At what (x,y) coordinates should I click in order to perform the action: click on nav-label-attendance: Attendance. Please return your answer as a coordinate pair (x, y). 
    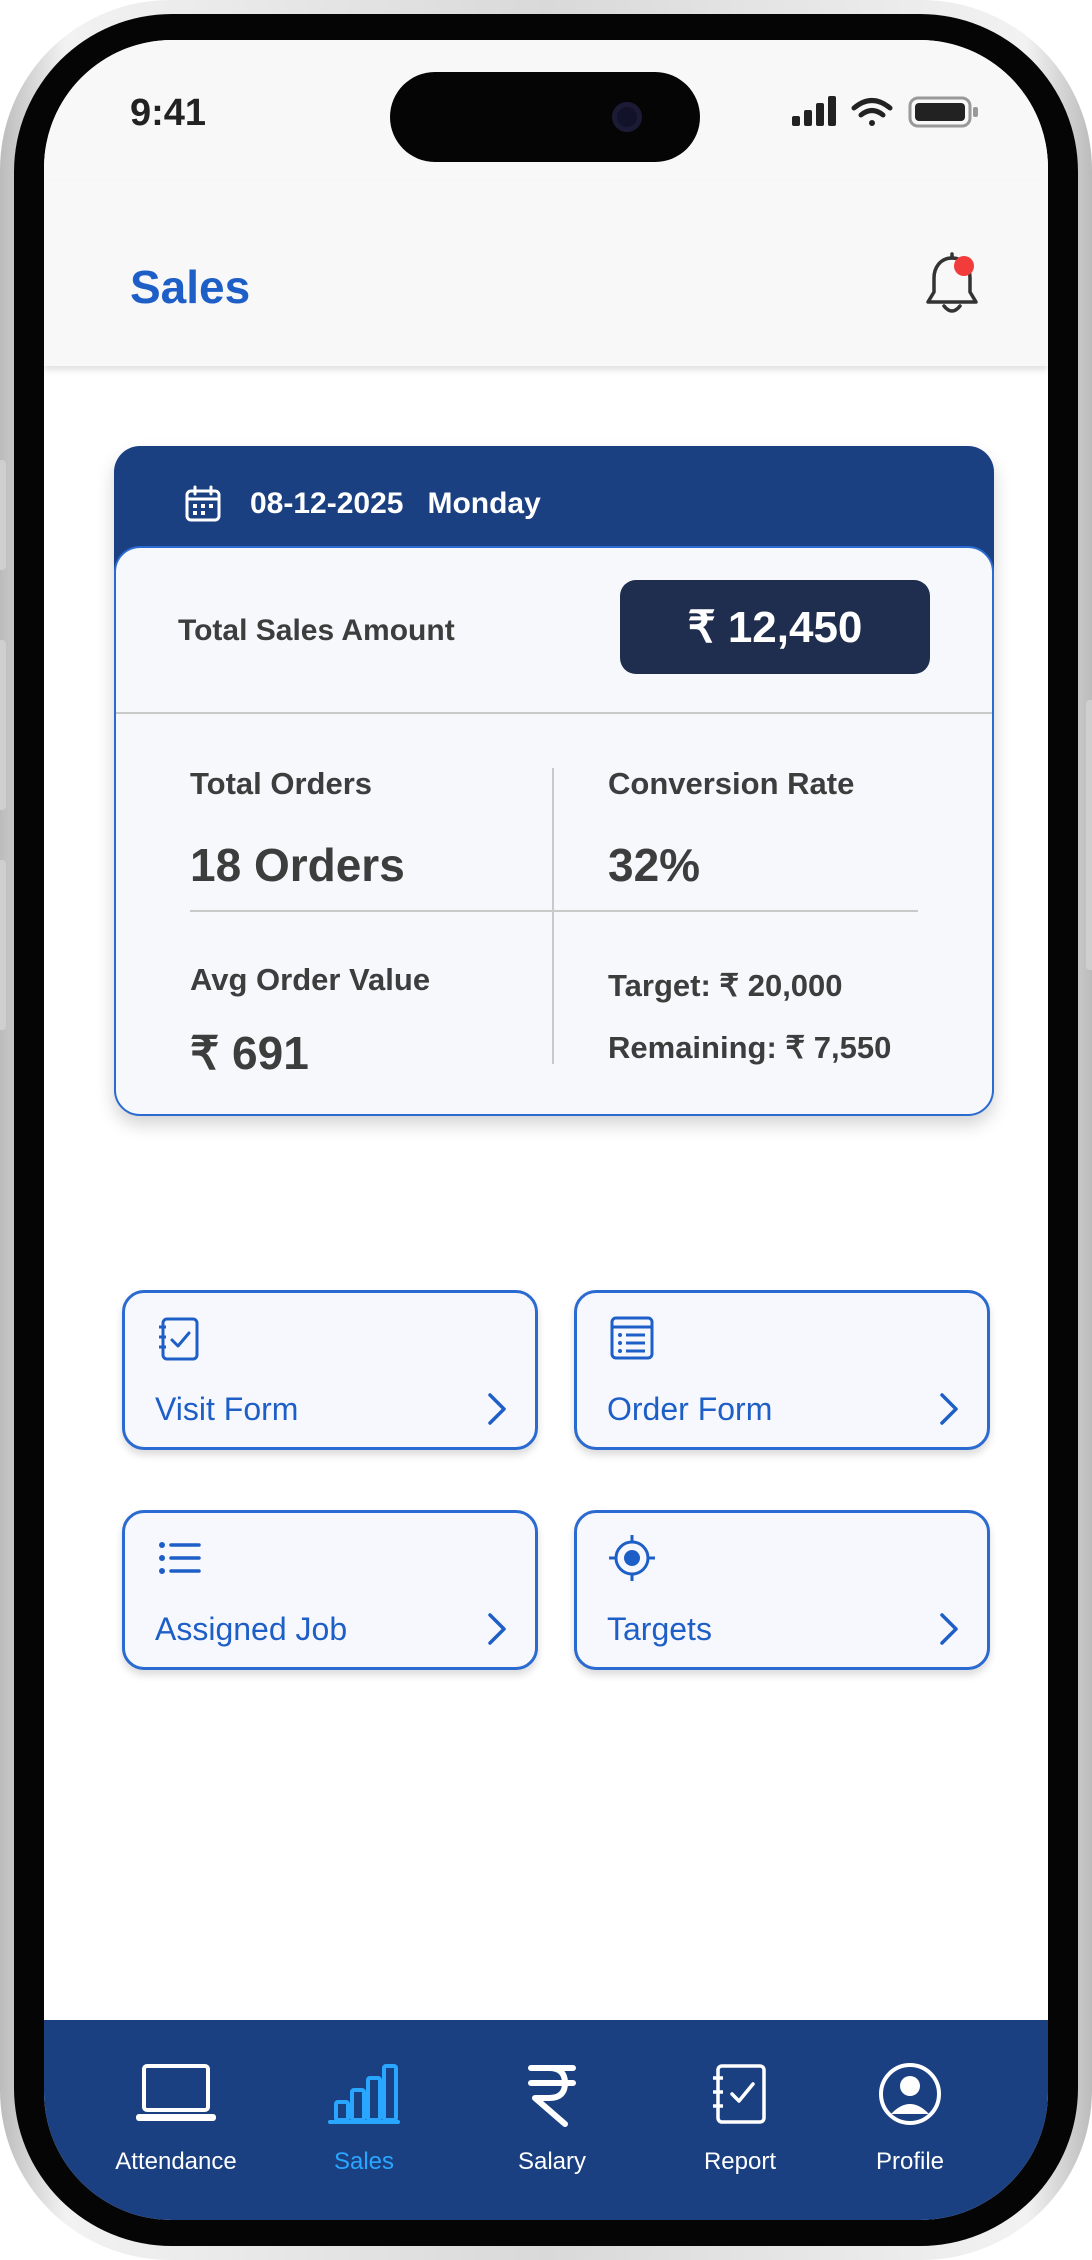
    Looking at the image, I should click on (176, 2161).